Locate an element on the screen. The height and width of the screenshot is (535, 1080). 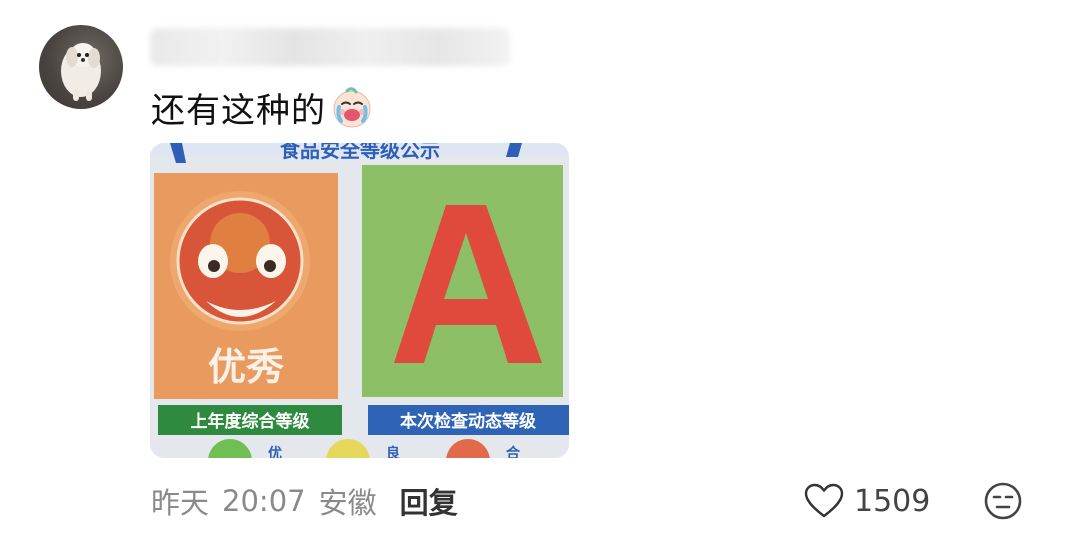
reaction-button is located at coordinates (1003, 501).